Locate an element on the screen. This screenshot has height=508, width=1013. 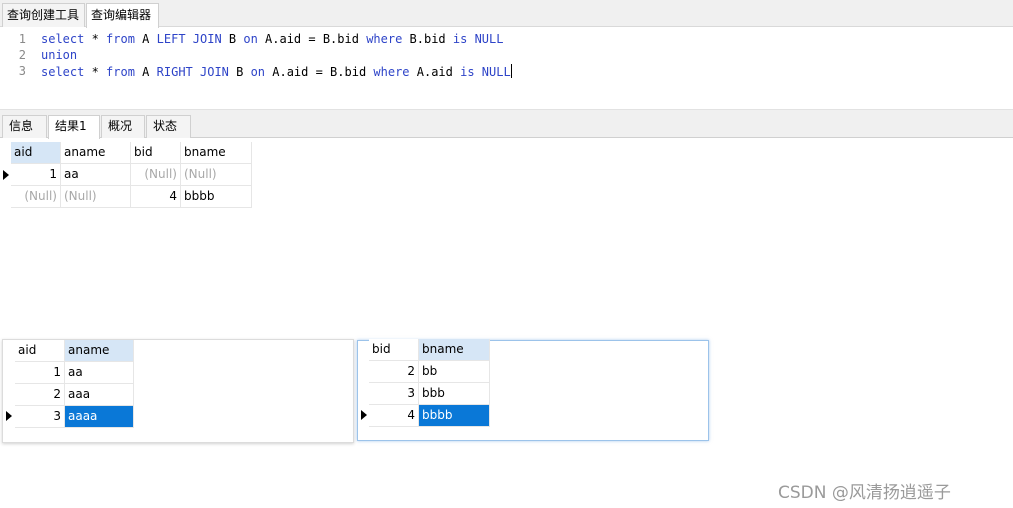
result-tab-bar: 信息 结果1 概况 状态 is located at coordinates (506, 125).